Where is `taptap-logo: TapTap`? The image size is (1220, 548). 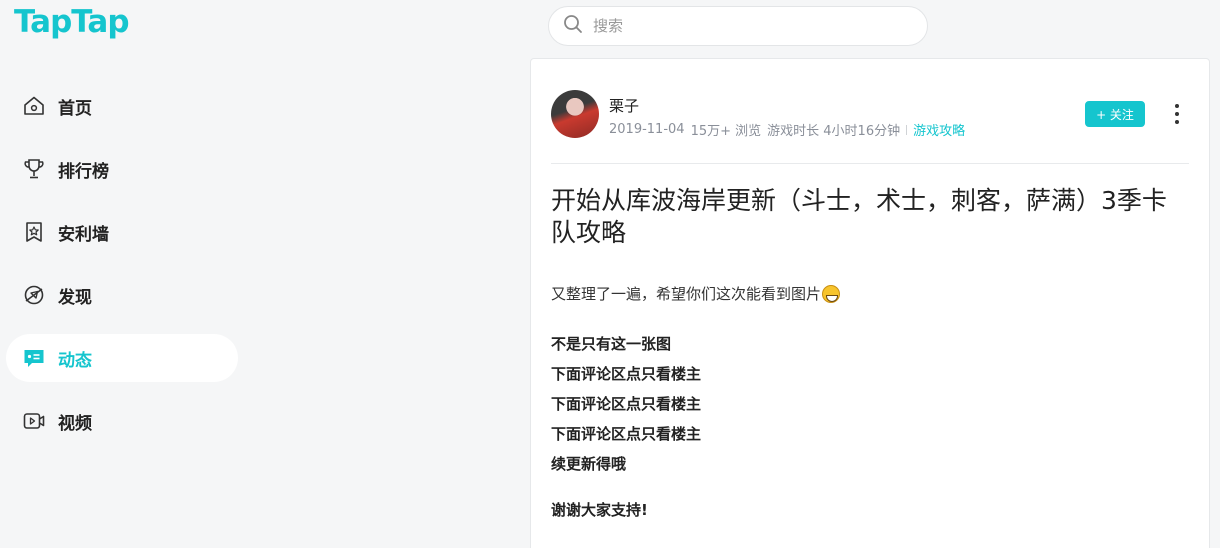 taptap-logo: TapTap is located at coordinates (72, 22).